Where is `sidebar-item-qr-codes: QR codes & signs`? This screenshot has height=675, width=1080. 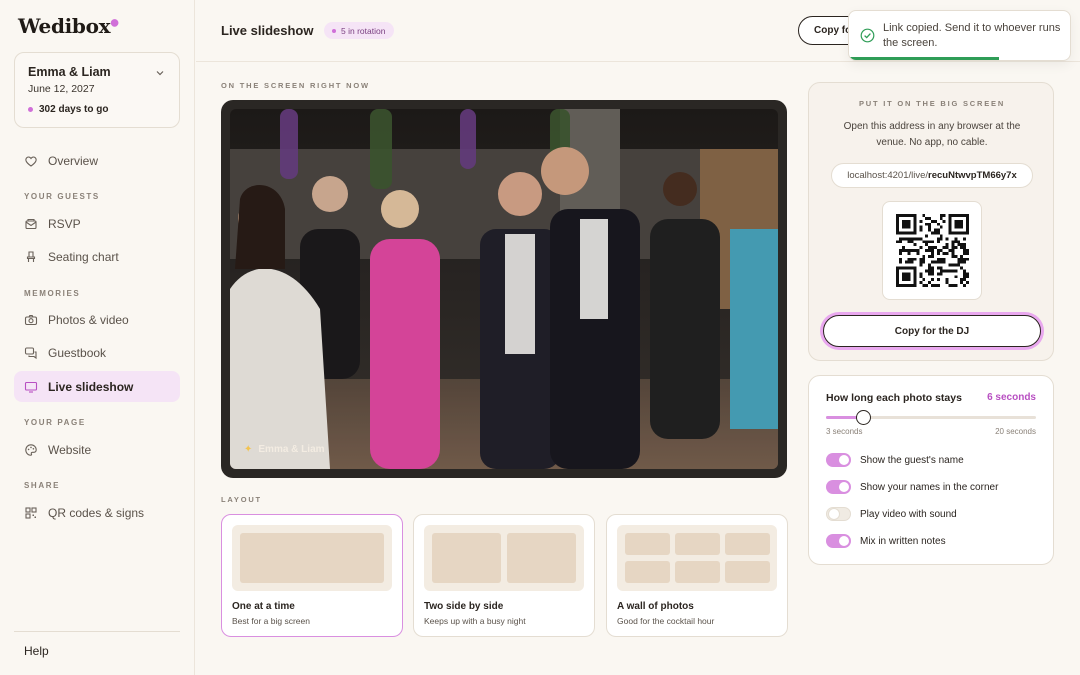 sidebar-item-qr-codes: QR codes & signs is located at coordinates (97, 512).